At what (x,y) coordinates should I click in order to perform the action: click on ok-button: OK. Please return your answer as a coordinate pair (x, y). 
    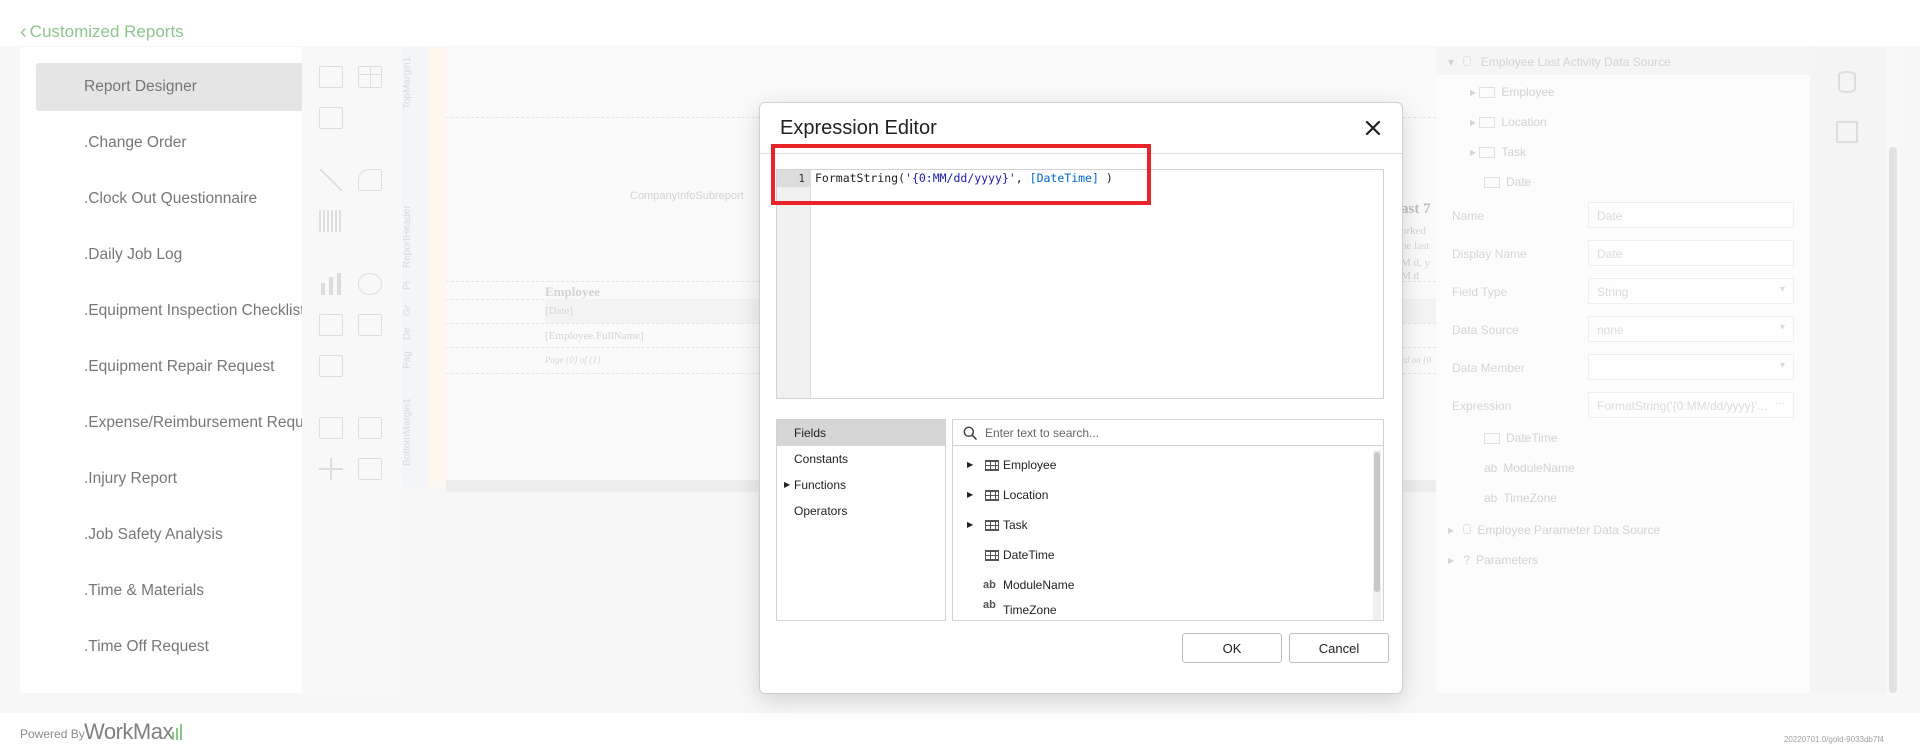
    Looking at the image, I should click on (1232, 648).